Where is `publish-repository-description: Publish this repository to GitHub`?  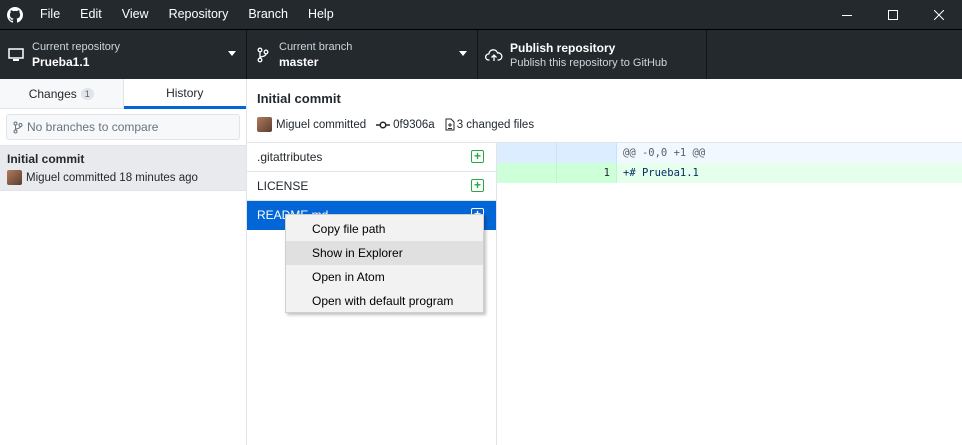 publish-repository-description: Publish this repository to GitHub is located at coordinates (589, 62).